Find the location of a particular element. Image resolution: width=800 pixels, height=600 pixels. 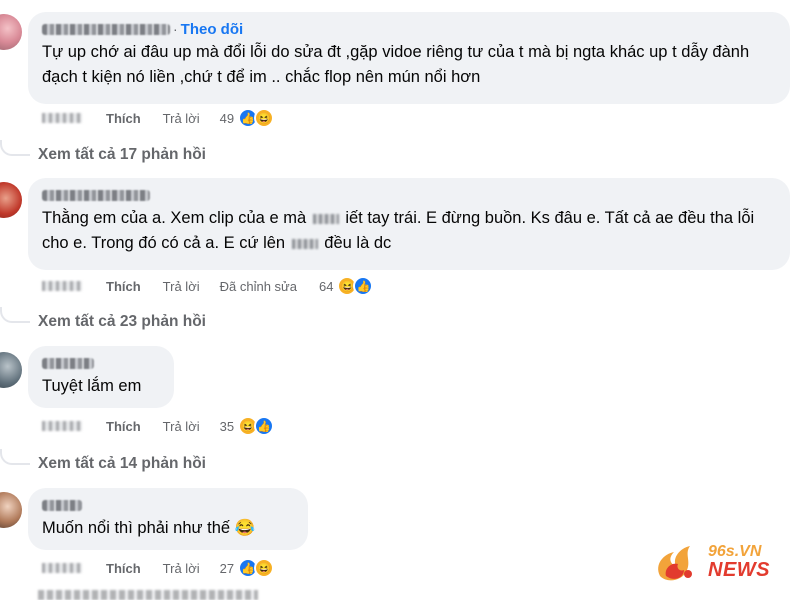

comment-bubble: Tuyệt lắm em is located at coordinates (101, 377).